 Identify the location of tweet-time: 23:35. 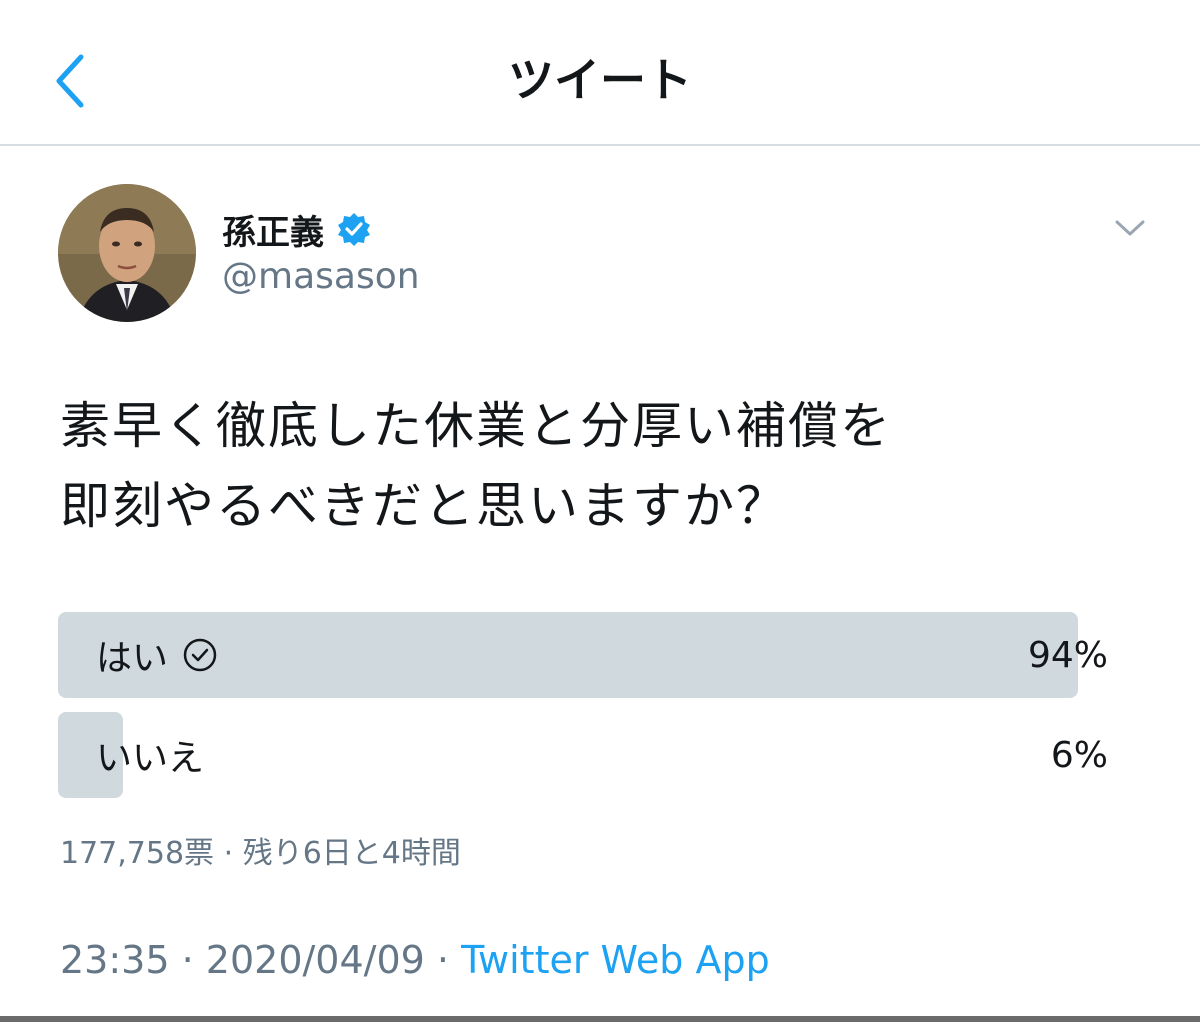
(115, 960).